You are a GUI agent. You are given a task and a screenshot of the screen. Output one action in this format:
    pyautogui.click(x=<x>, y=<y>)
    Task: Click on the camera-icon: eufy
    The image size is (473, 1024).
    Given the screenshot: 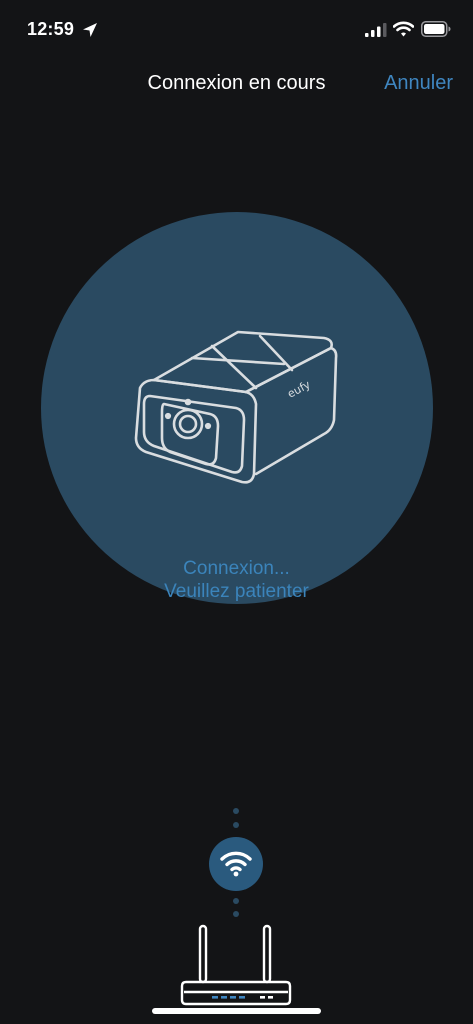 What is the action you would take?
    pyautogui.click(x=236, y=407)
    